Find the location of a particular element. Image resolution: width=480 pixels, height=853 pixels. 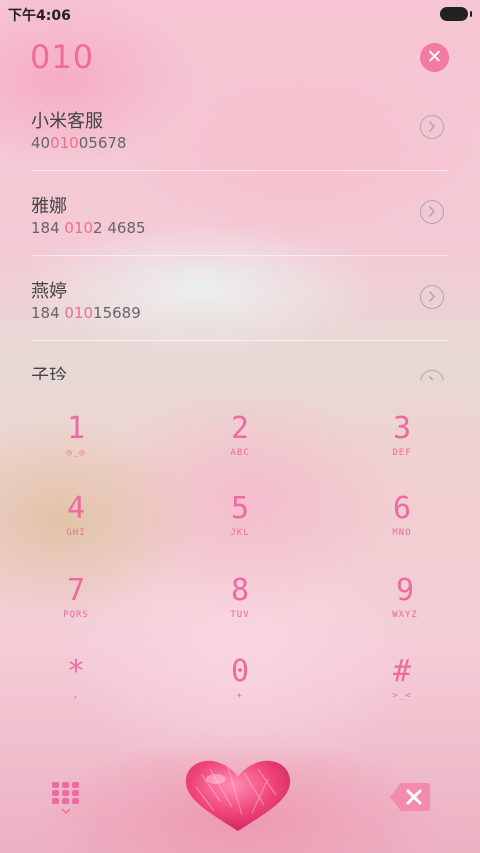

backspace-icon is located at coordinates (410, 797).